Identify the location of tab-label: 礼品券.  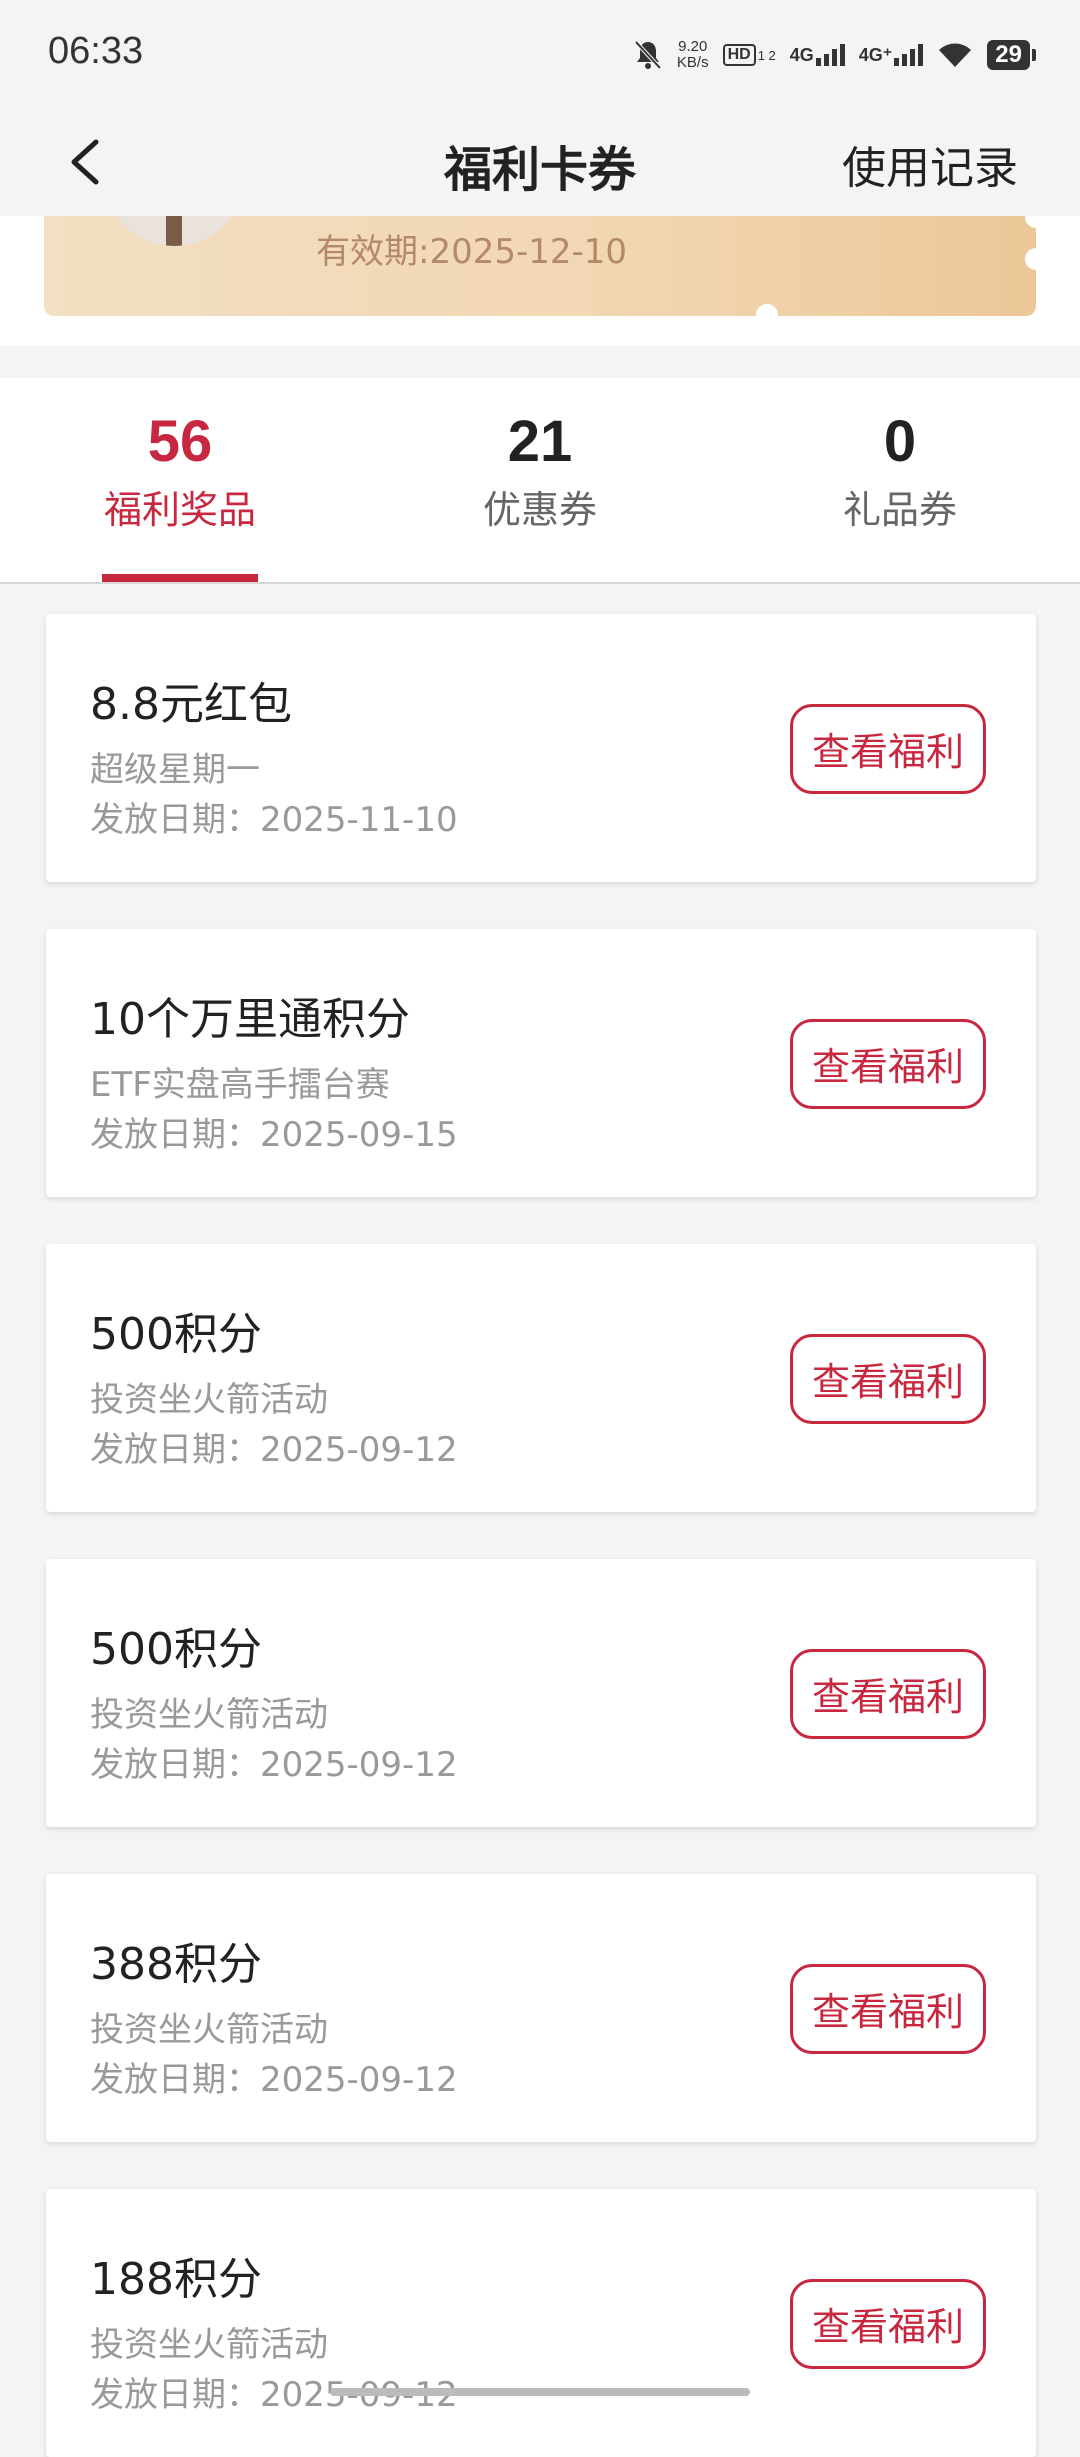
(899, 510).